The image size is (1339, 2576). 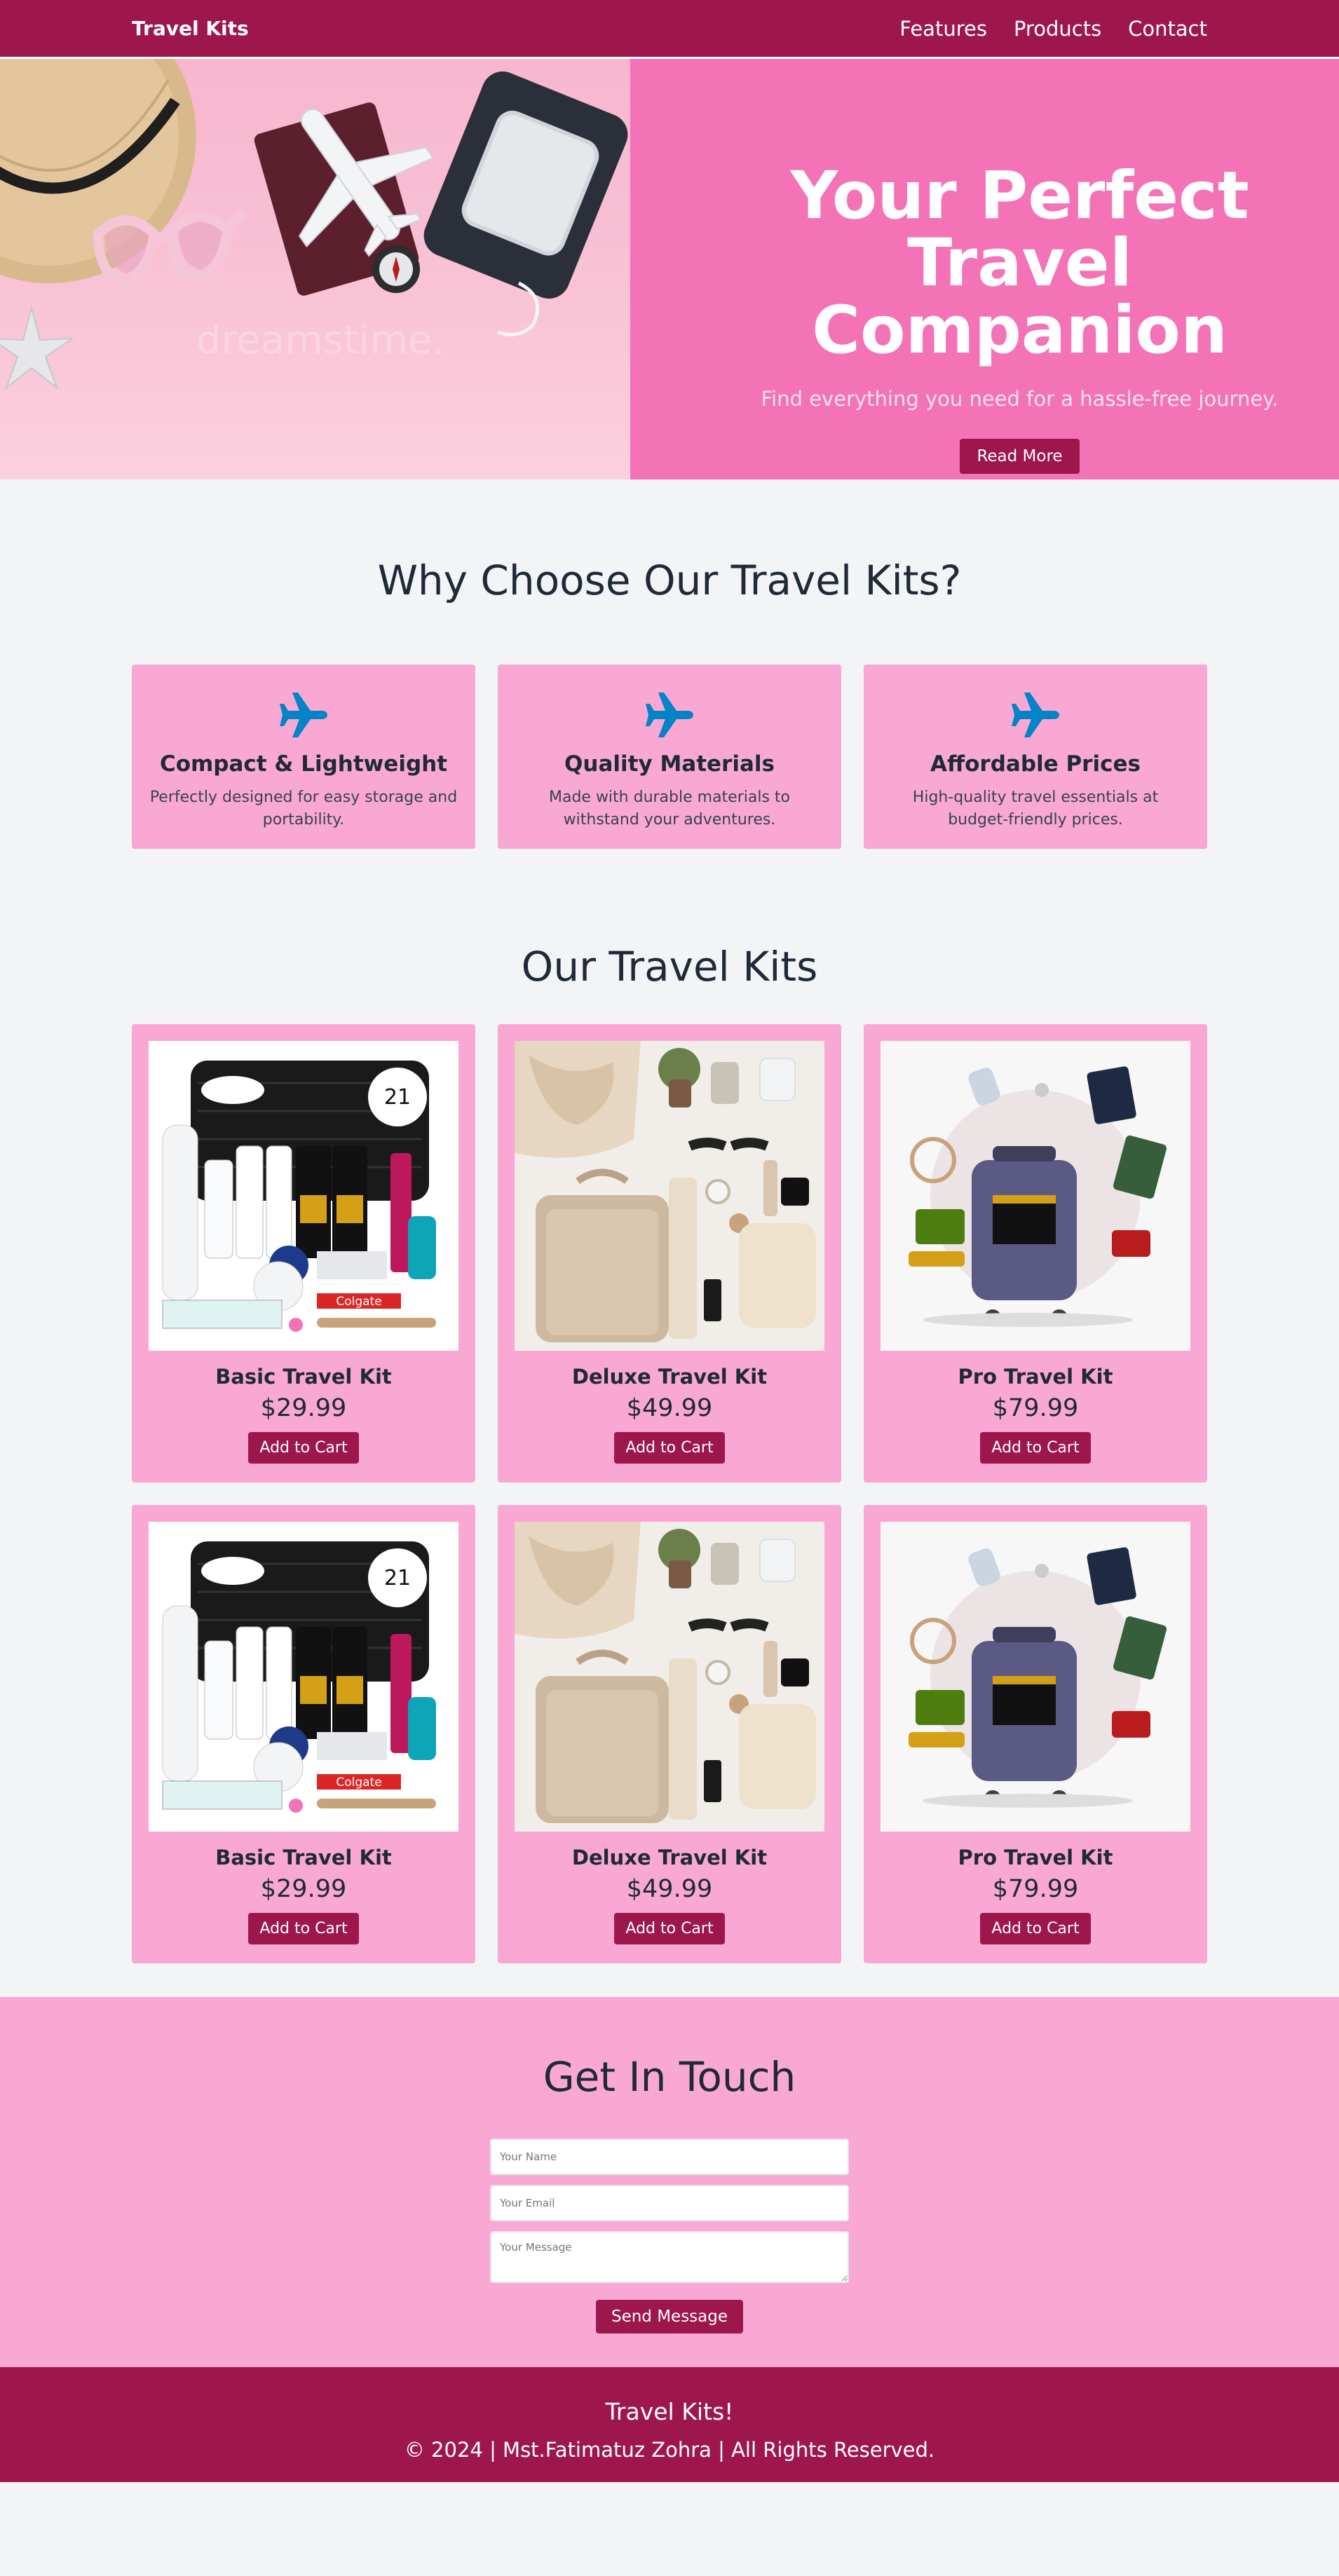 I want to click on email-input, so click(x=669, y=2203).